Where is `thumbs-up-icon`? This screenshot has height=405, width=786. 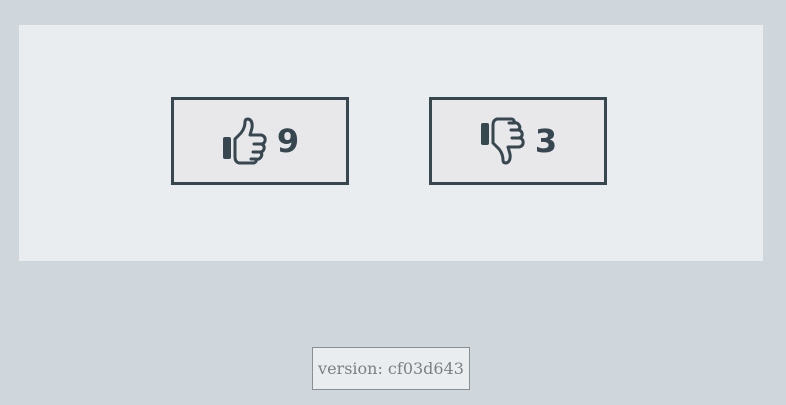 thumbs-up-icon is located at coordinates (245, 141).